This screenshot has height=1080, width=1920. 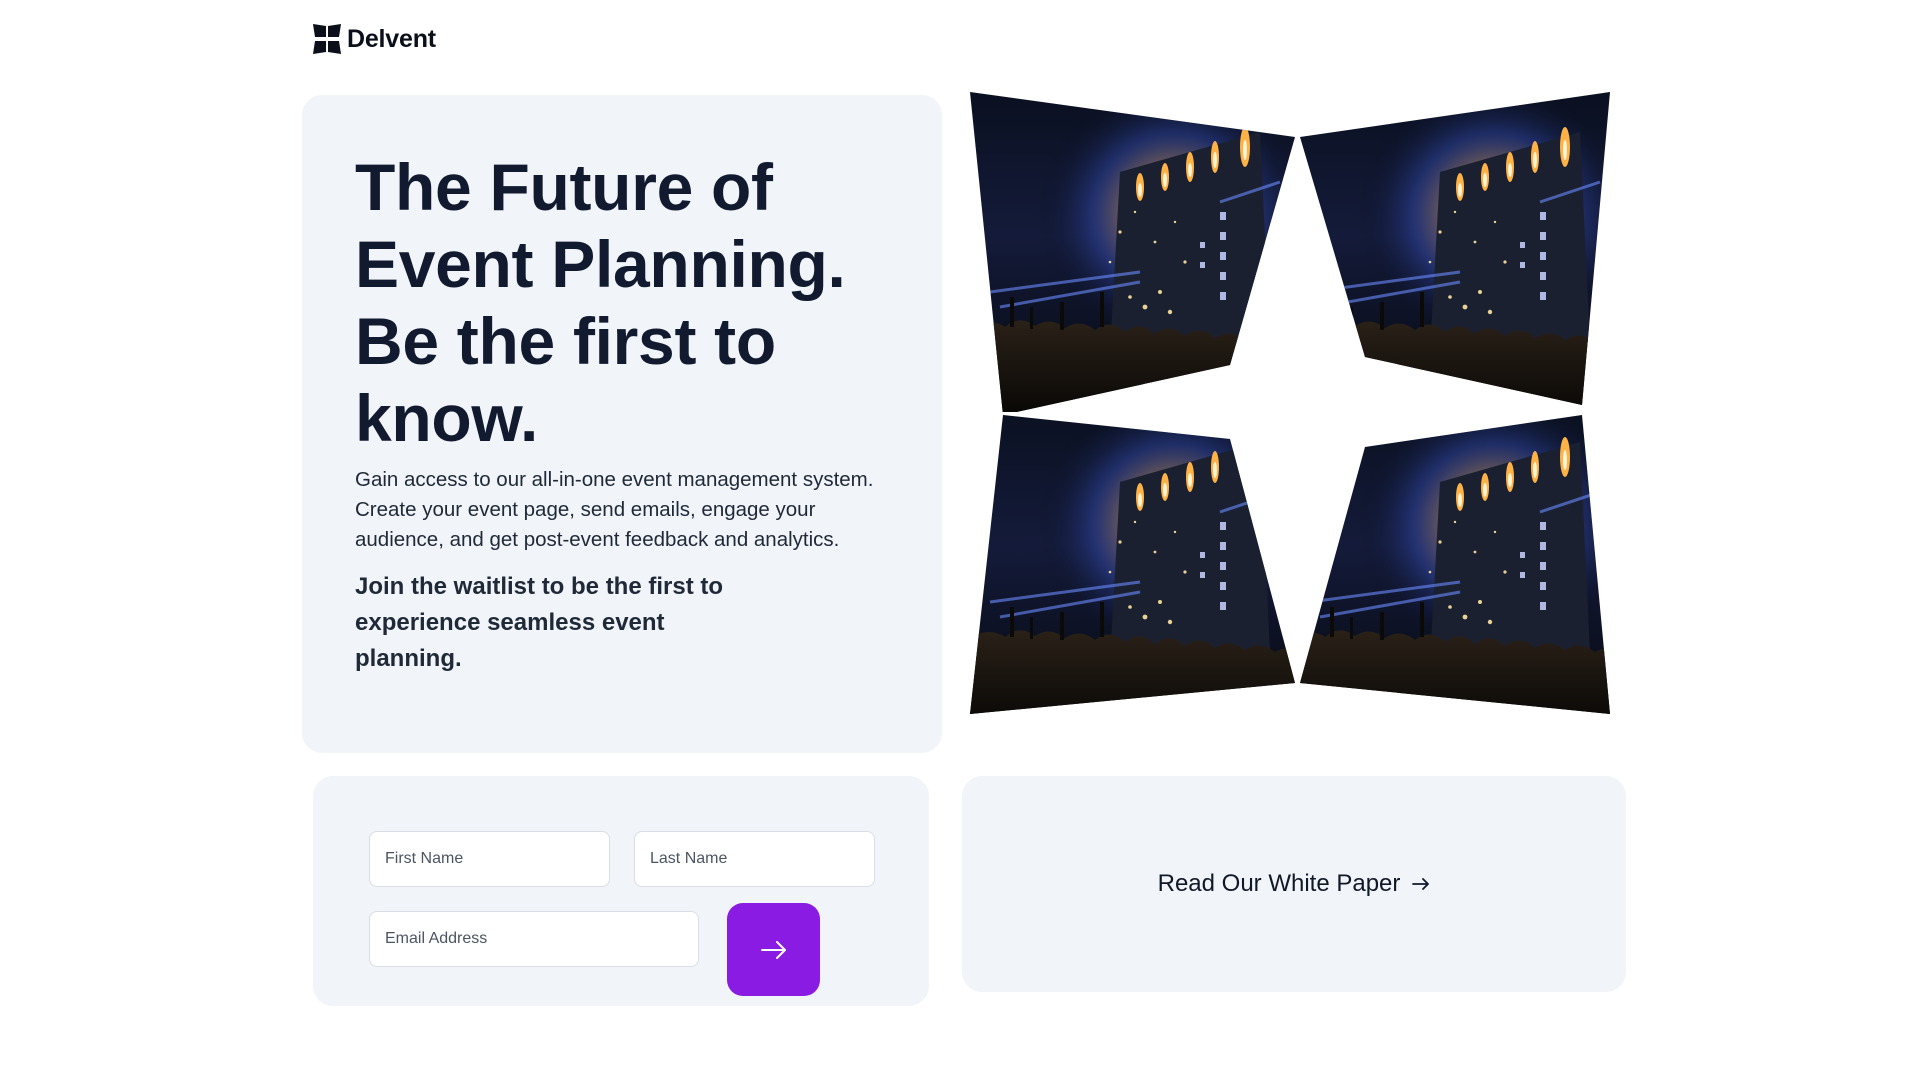 I want to click on read-white-paper-link: Read Our White Paper, so click(x=1294, y=884).